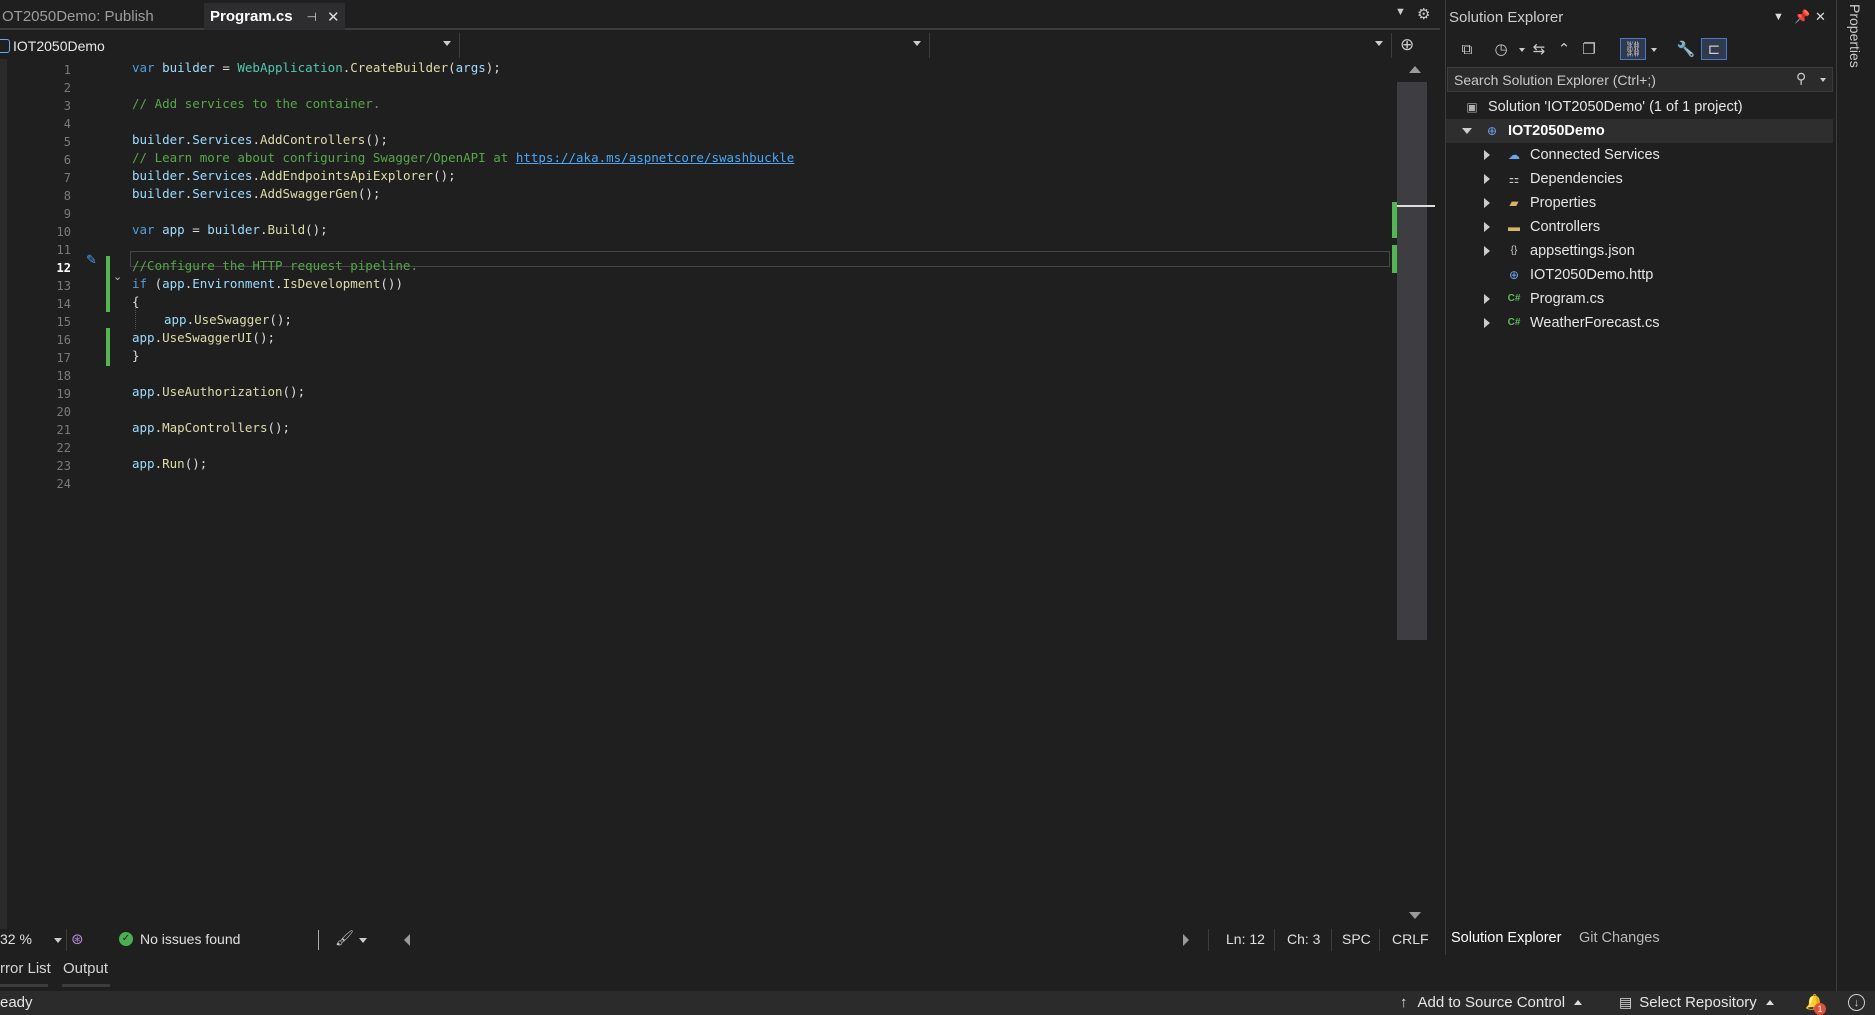 This screenshot has width=1875, height=1015. What do you see at coordinates (1467, 131) in the screenshot?
I see `collapse-arrow-icon` at bounding box center [1467, 131].